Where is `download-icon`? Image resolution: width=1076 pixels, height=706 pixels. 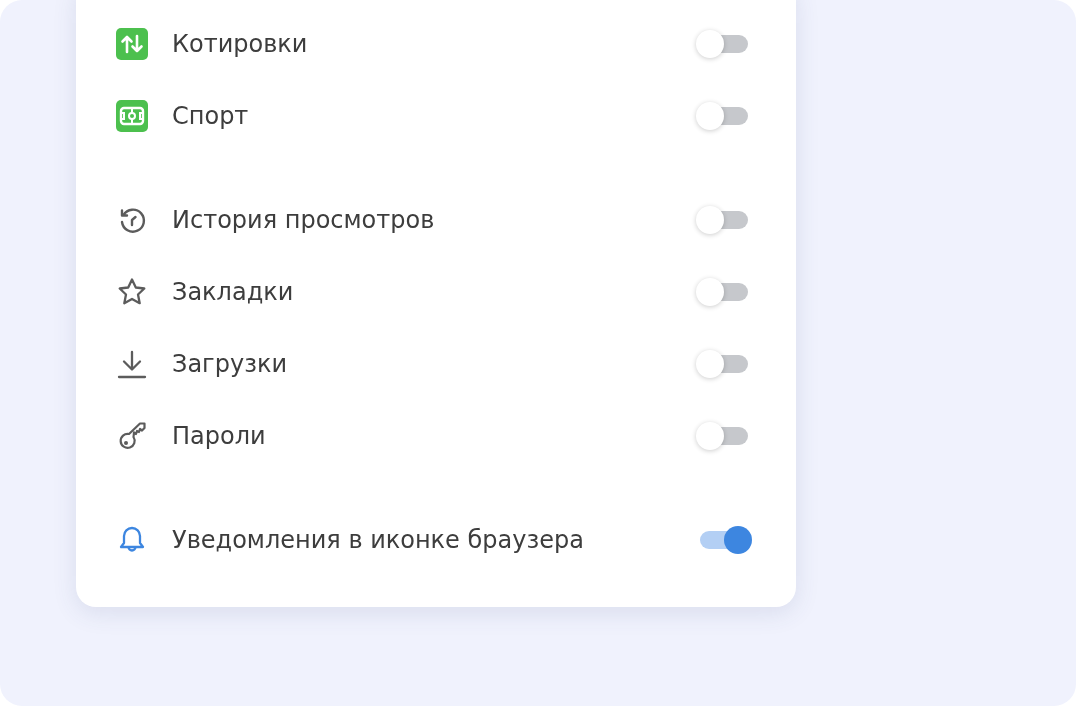 download-icon is located at coordinates (132, 364).